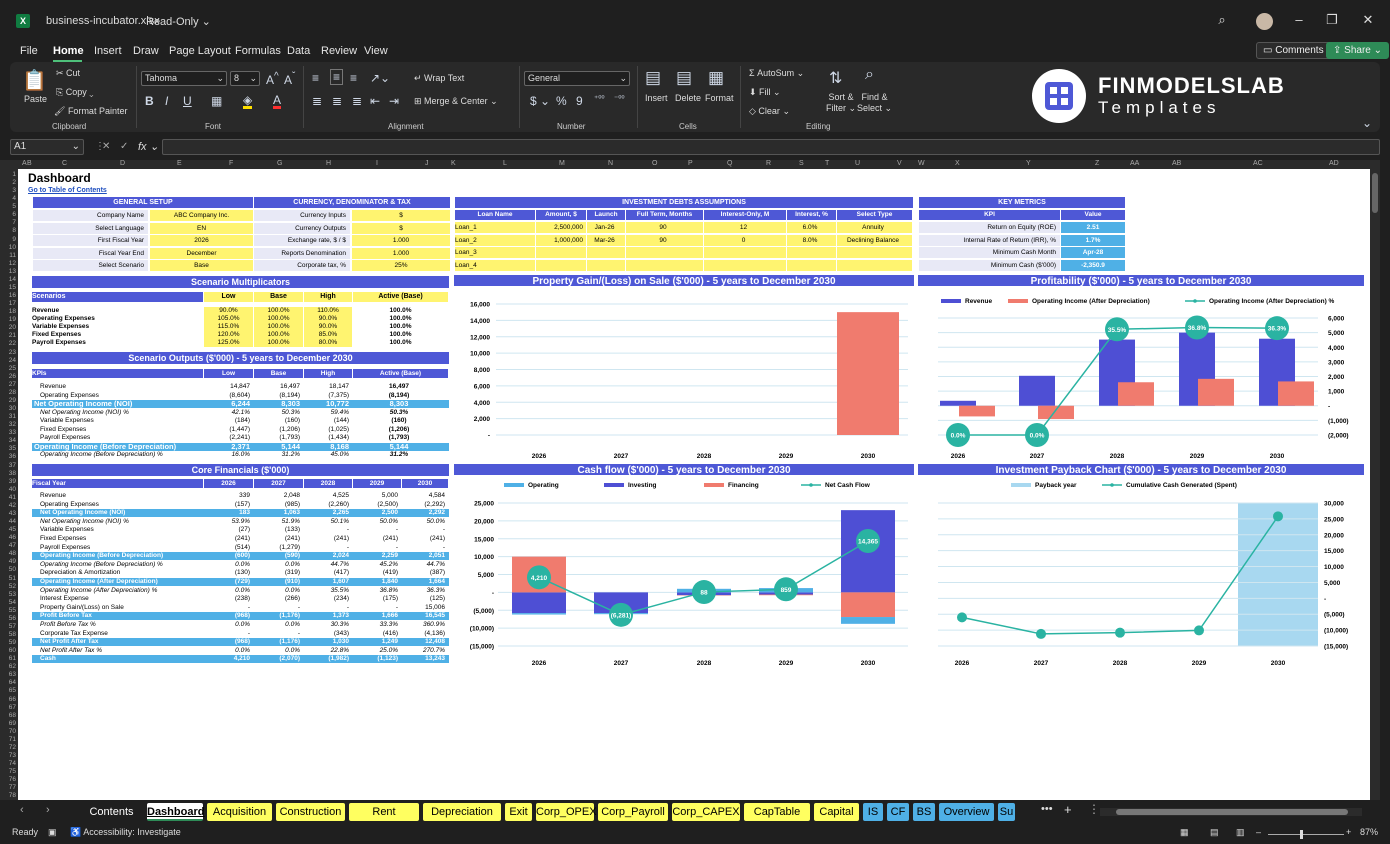  Describe the element at coordinates (8, 392) in the screenshot. I see `row-header: 28` at that location.